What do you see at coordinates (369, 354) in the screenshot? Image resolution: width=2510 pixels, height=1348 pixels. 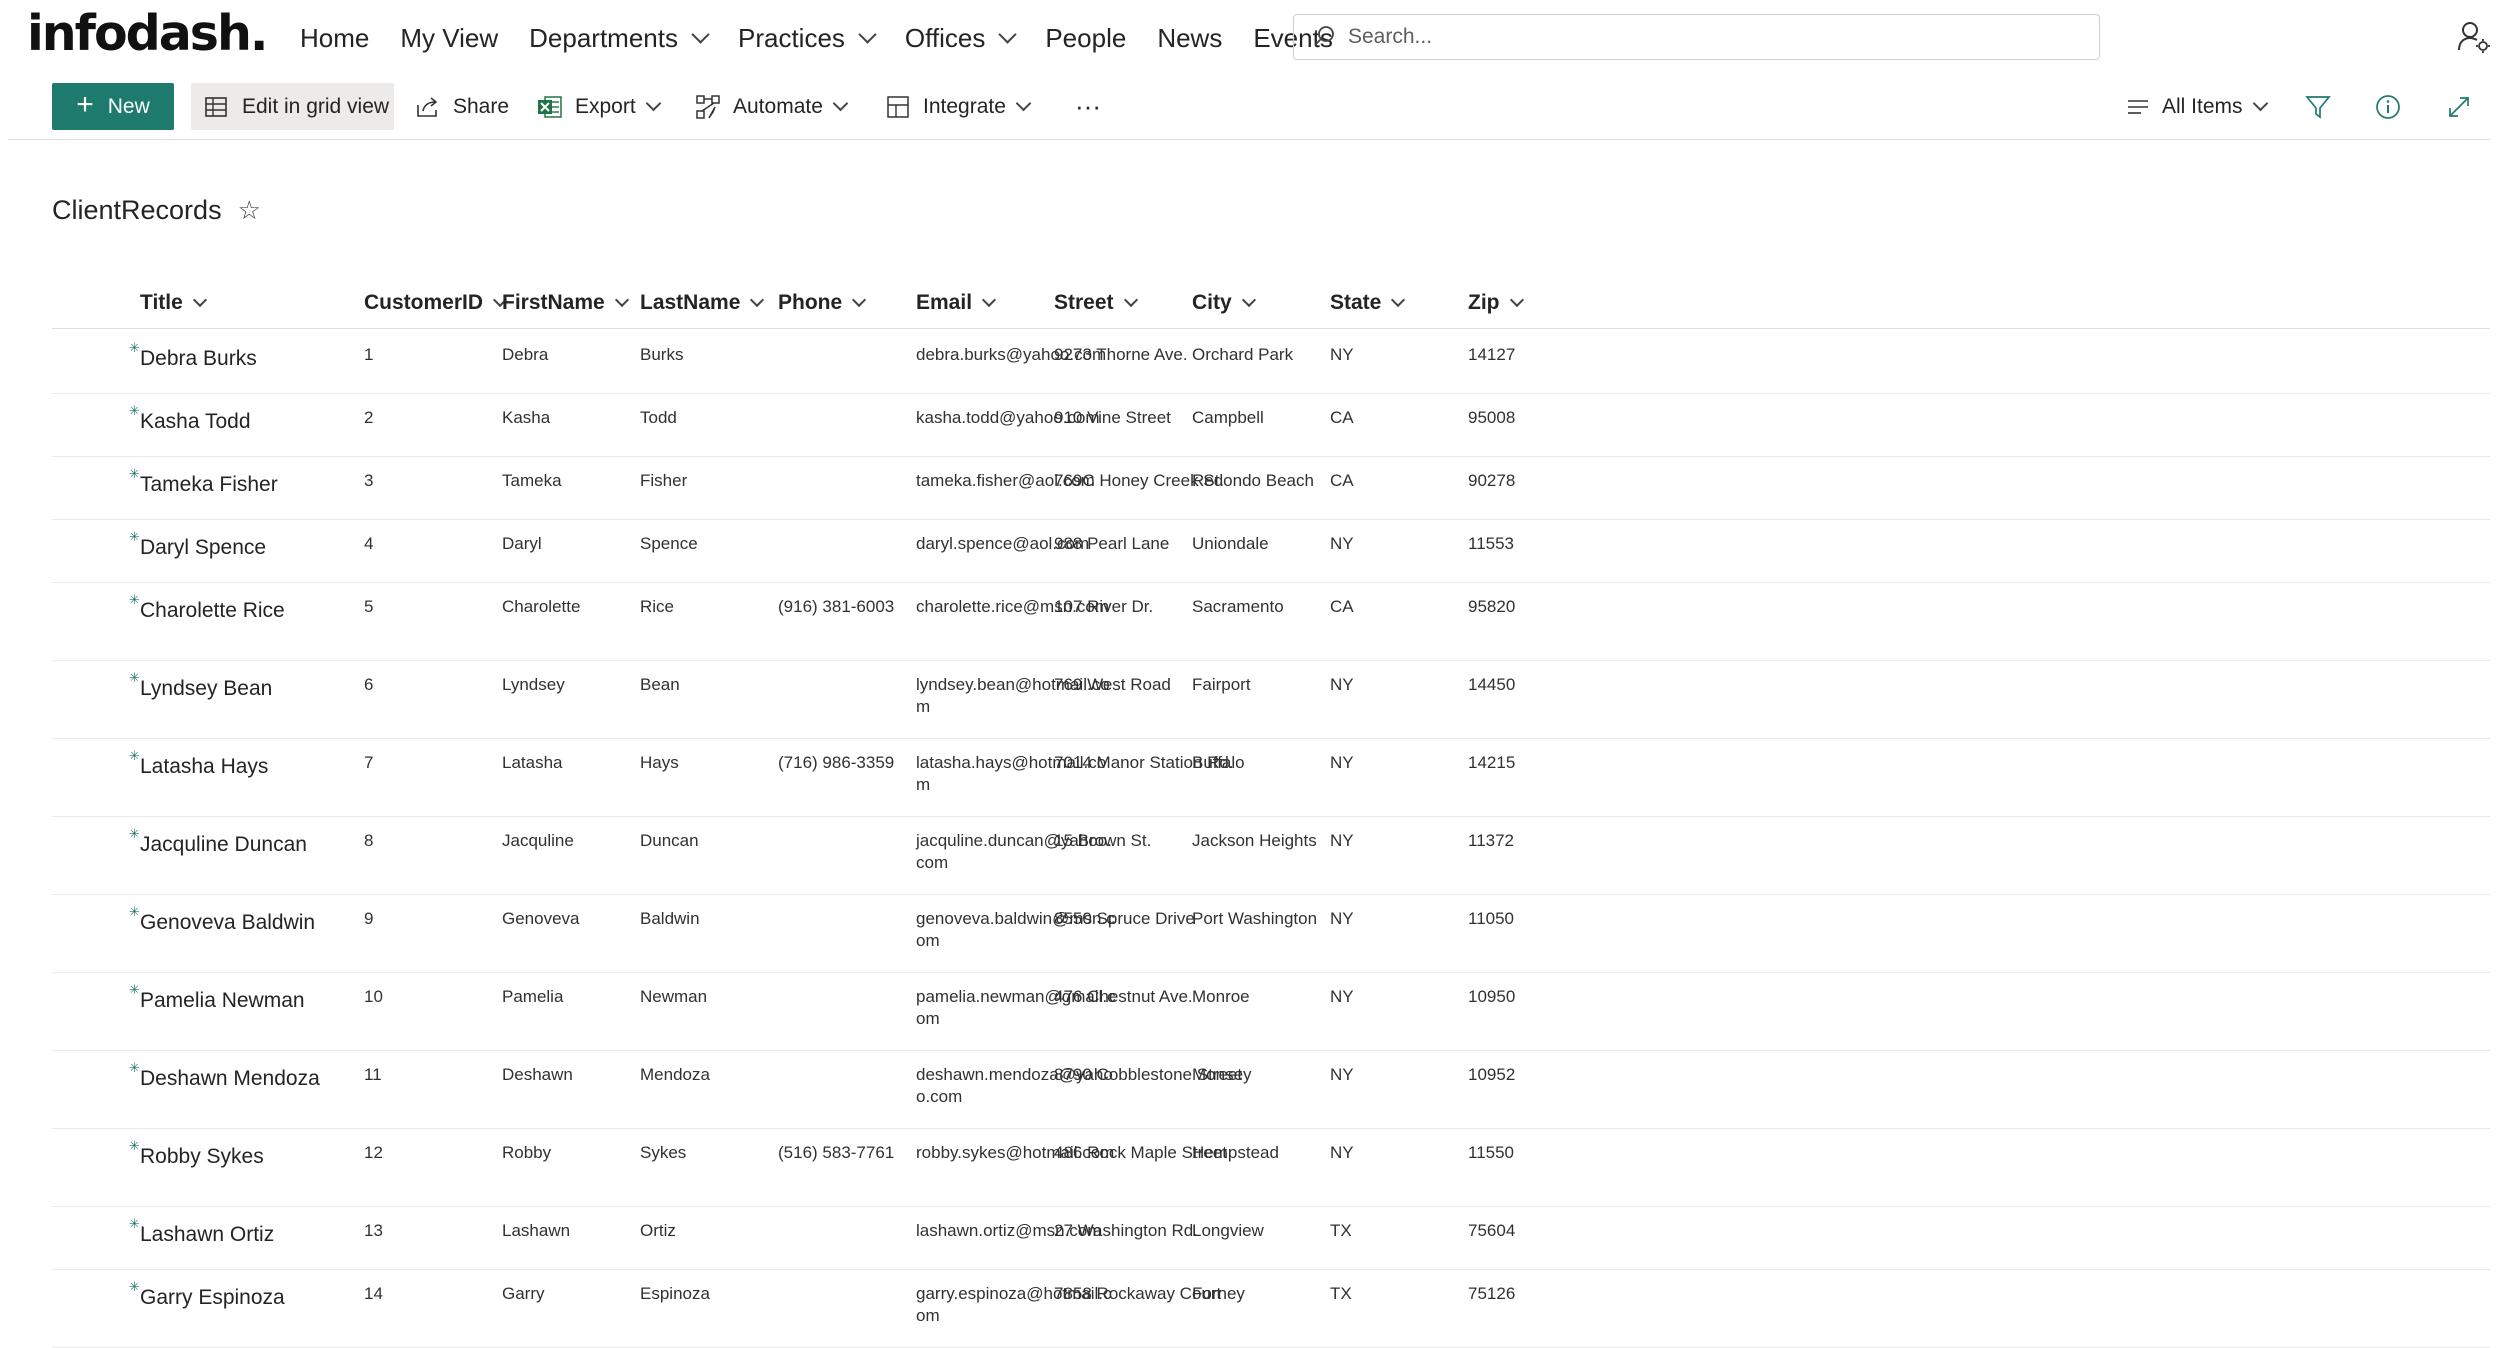 I see `cell-id: 1` at bounding box center [369, 354].